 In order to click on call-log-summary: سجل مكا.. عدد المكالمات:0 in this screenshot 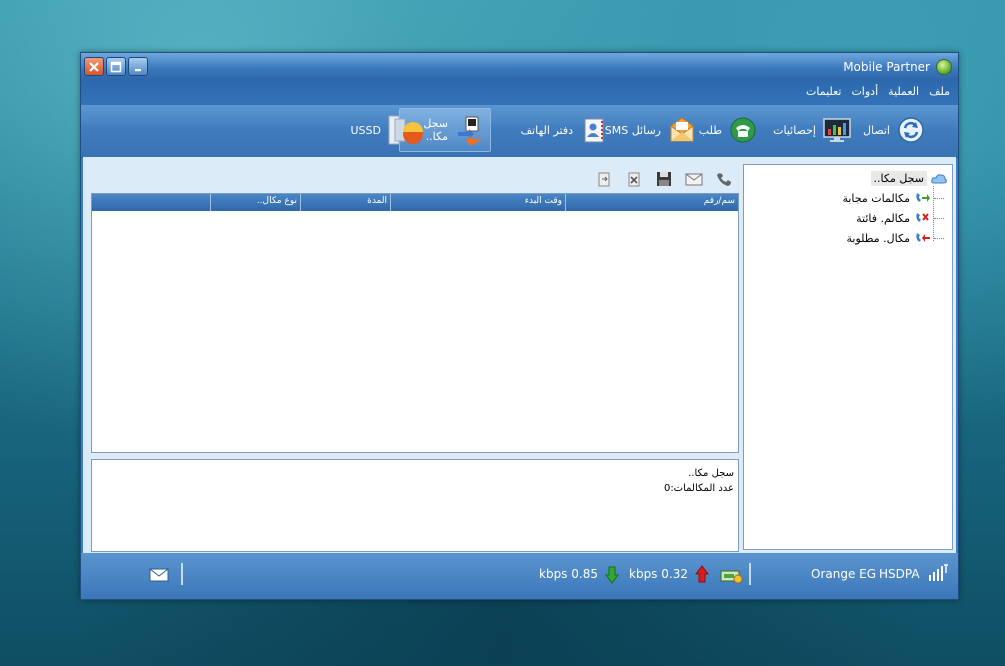, I will do `click(415, 505)`.